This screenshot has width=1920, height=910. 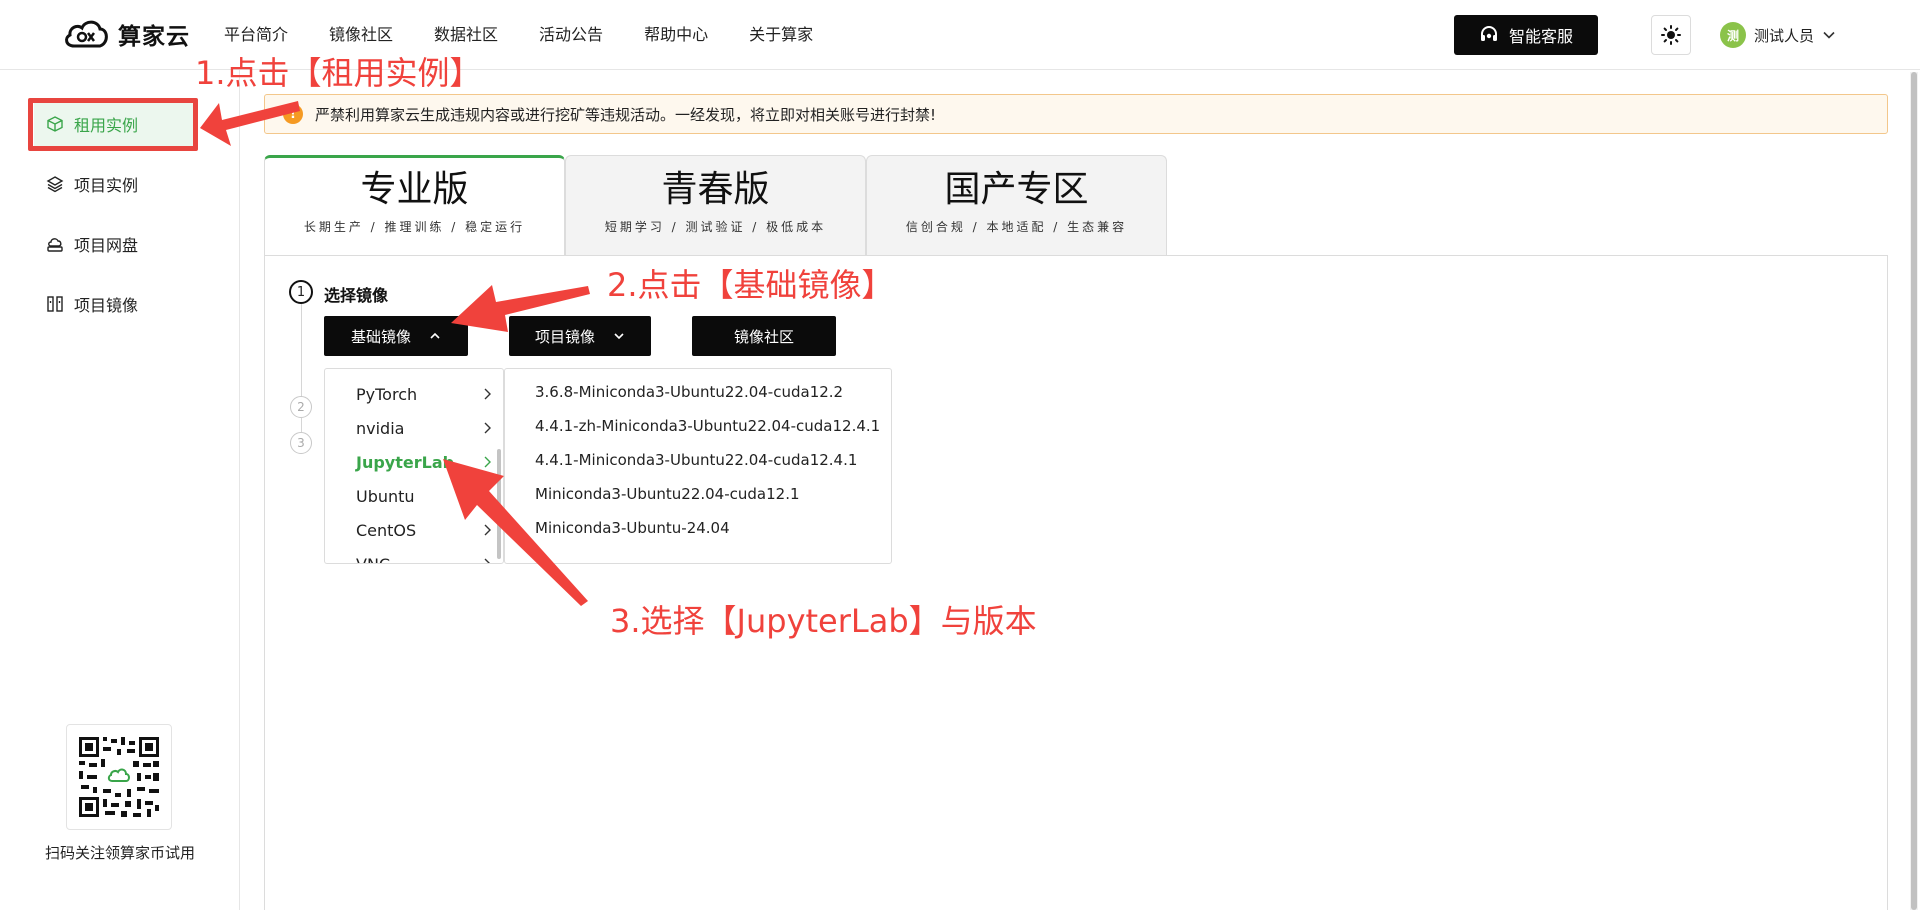 I want to click on theme-toggle-button, so click(x=1671, y=35).